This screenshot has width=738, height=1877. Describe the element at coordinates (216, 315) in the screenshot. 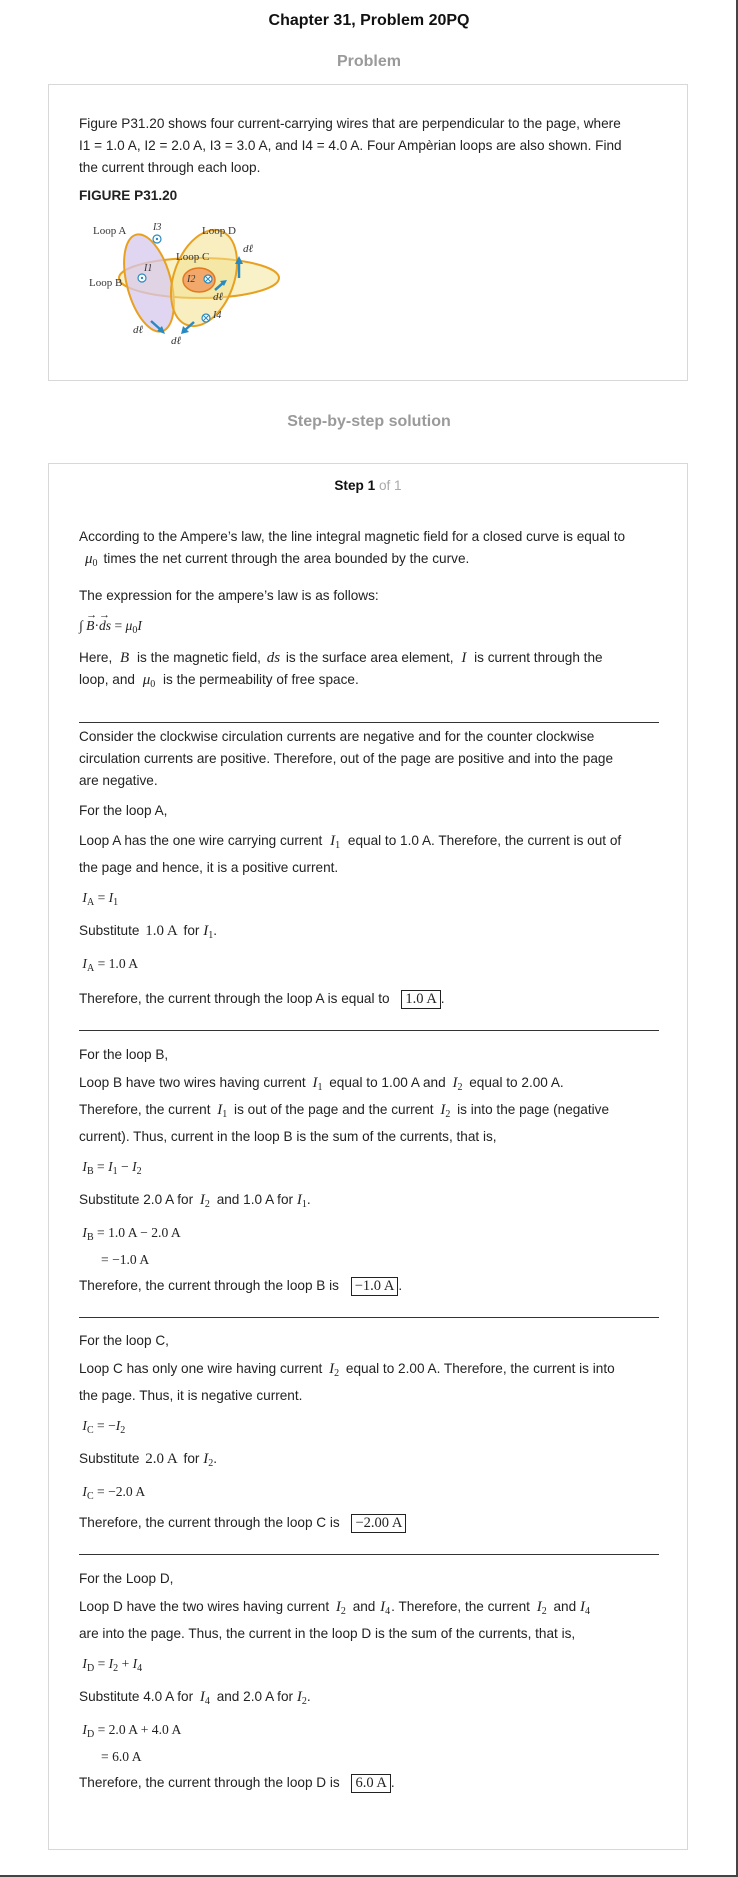

I see `i4-label: I4` at that location.